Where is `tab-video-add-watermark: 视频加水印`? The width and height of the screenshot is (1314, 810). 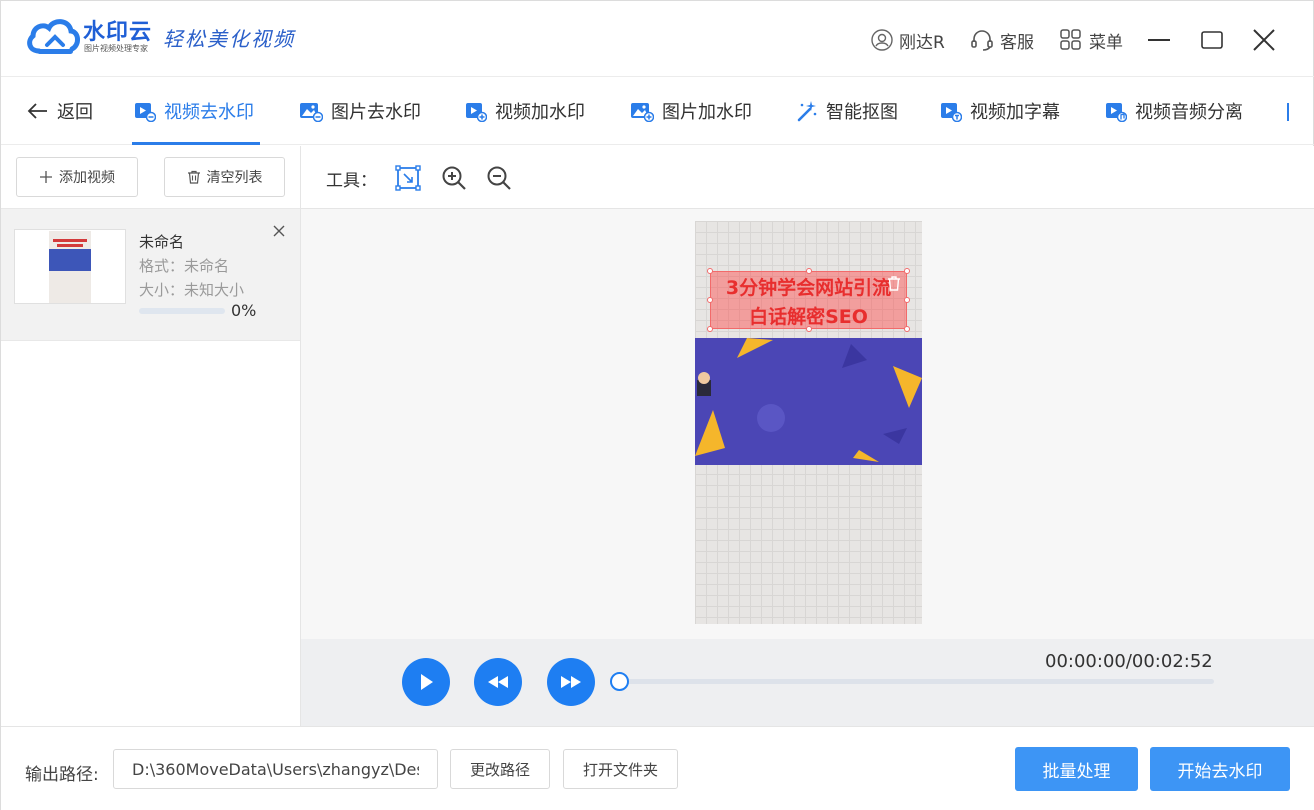
tab-video-add-watermark: 视频加水印 is located at coordinates (525, 111).